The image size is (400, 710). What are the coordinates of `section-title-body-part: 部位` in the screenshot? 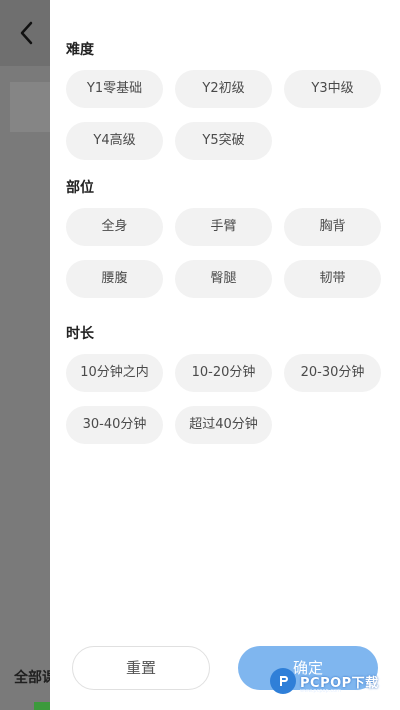 It's located at (80, 188).